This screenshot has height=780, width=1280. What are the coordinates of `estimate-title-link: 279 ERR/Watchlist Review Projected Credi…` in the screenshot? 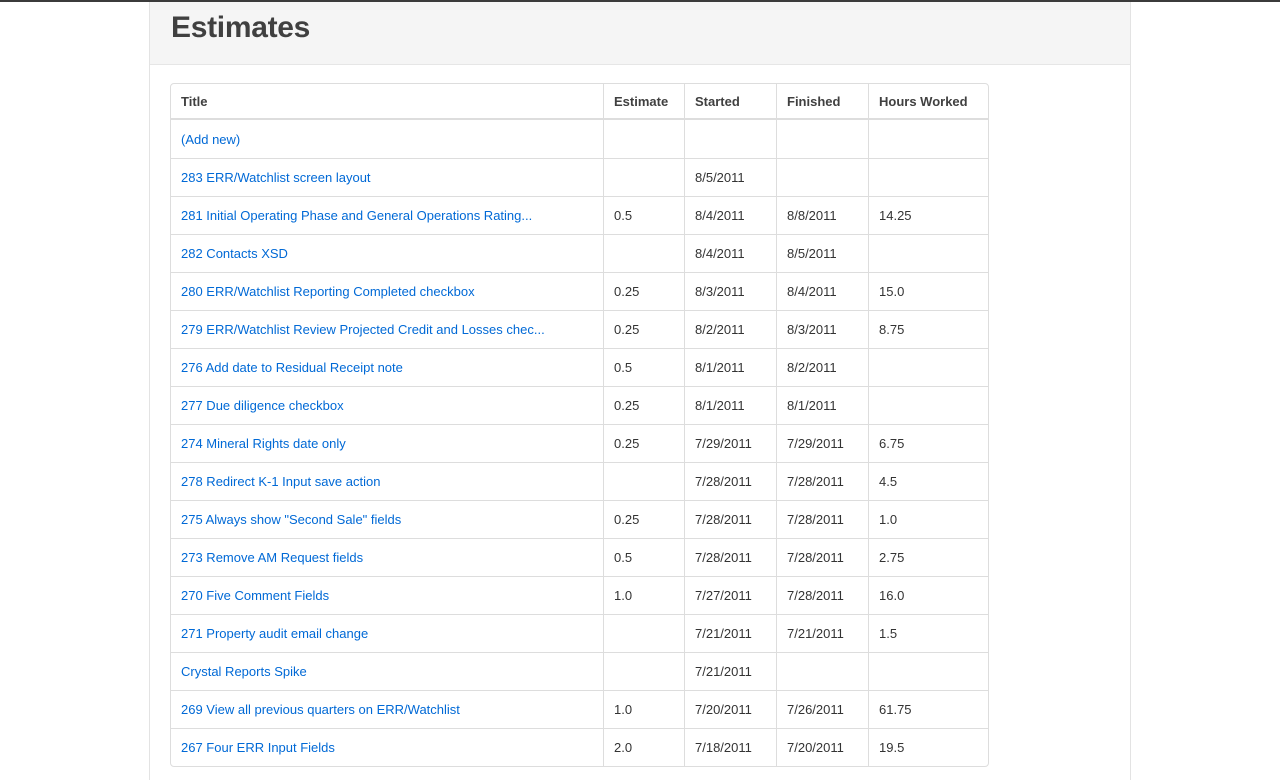 It's located at (363, 329).